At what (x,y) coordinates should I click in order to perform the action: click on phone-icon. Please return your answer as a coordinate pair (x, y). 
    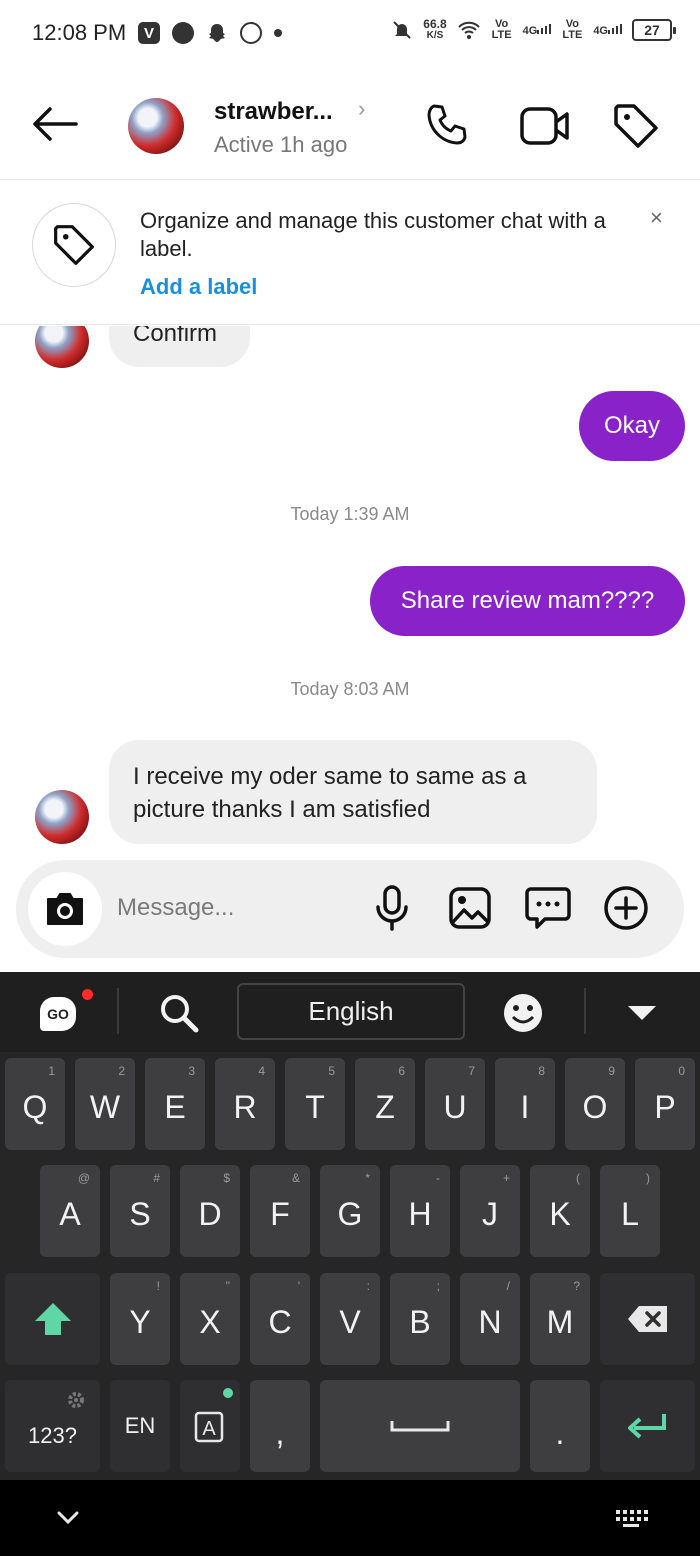
    Looking at the image, I should click on (447, 125).